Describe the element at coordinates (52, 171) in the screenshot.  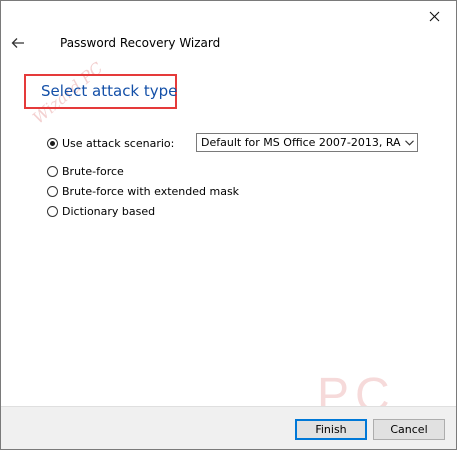
I see `radio-brute-force` at that location.